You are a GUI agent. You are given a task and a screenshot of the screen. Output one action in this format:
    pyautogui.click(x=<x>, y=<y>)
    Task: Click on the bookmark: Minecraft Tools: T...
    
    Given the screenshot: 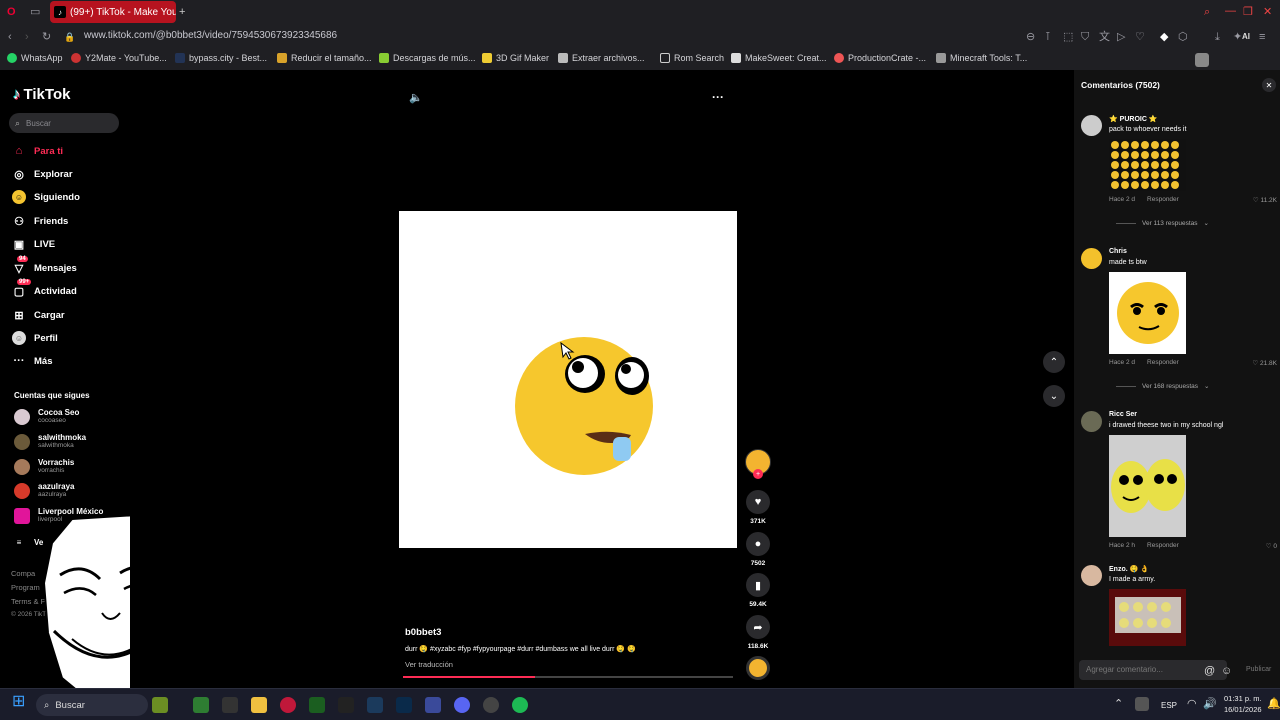 What is the action you would take?
    pyautogui.click(x=981, y=58)
    